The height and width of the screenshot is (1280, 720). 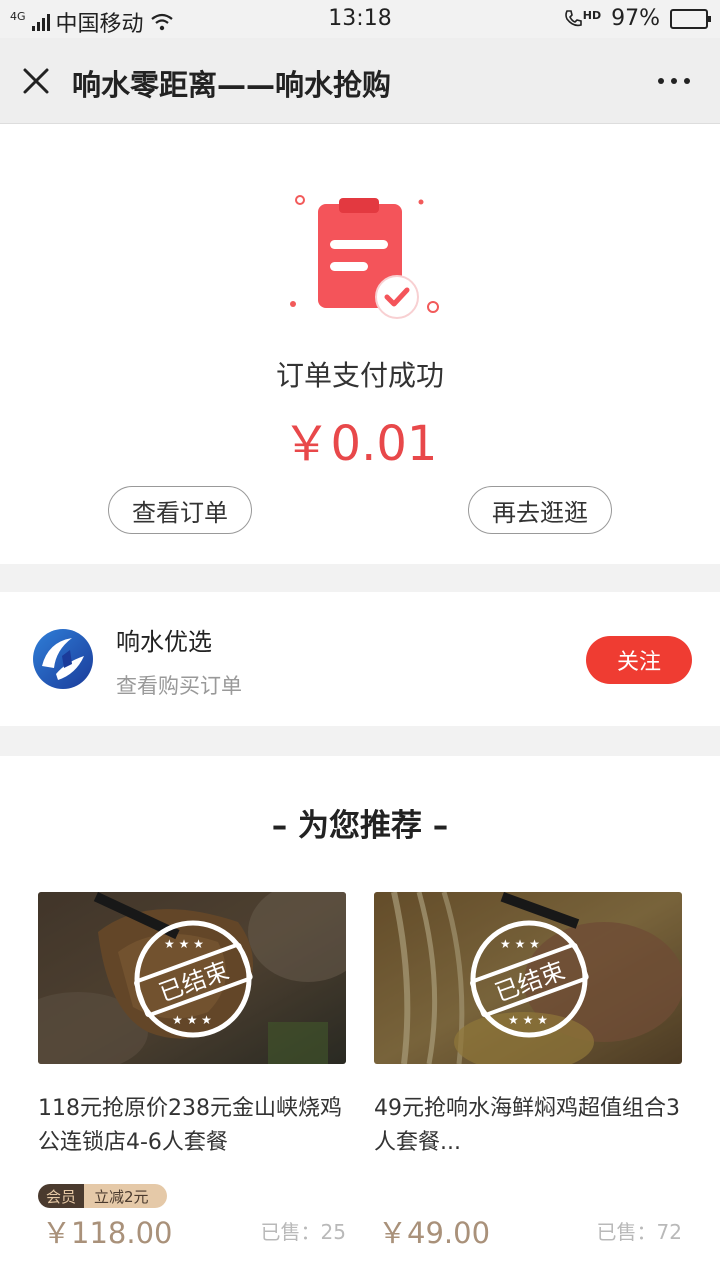 I want to click on close-icon, so click(x=36, y=81).